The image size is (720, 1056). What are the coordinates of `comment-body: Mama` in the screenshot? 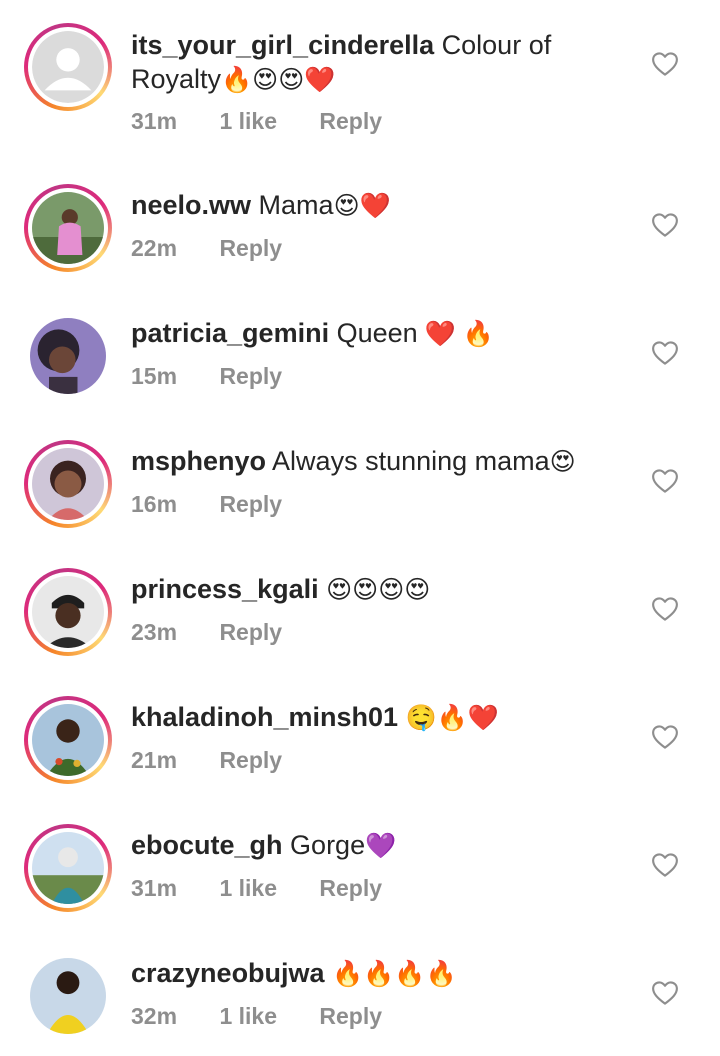 It's located at (296, 205).